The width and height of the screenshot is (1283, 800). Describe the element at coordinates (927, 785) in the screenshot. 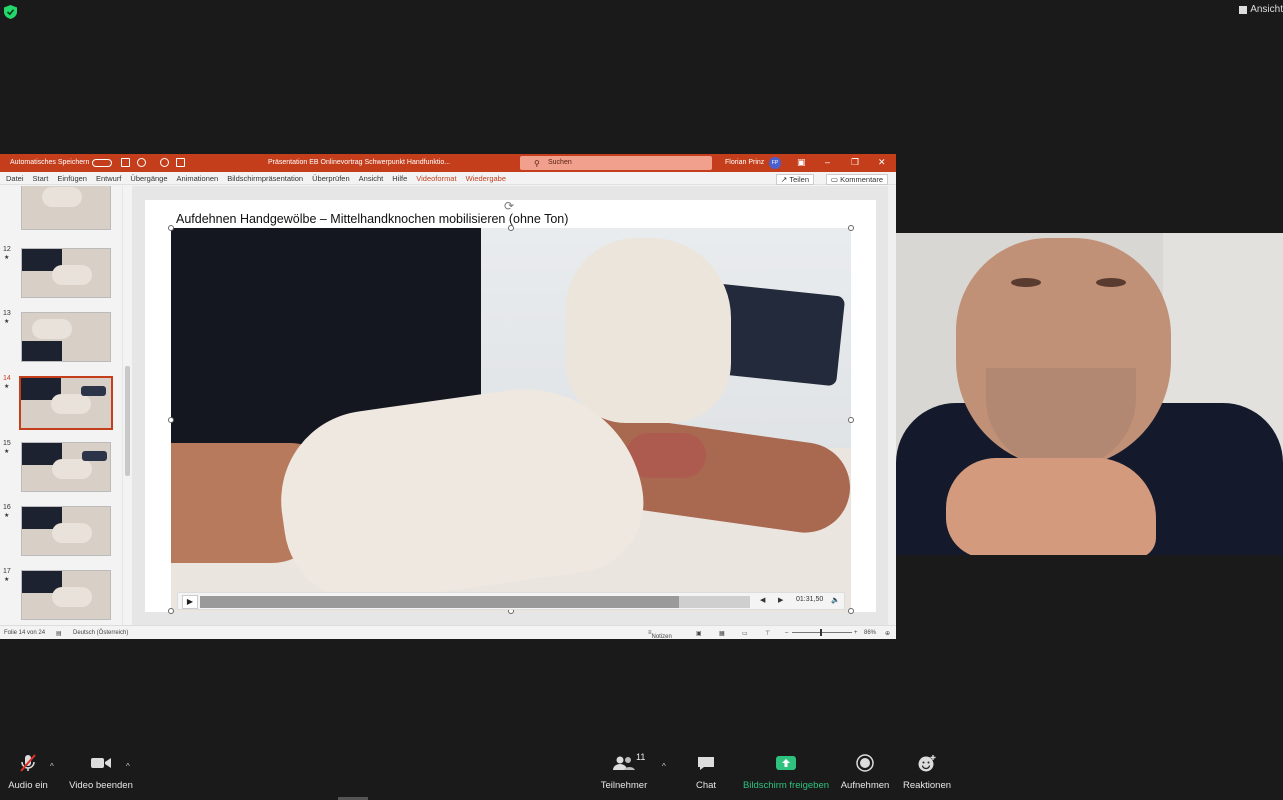

I see `reactions-label: Reaktionen` at that location.